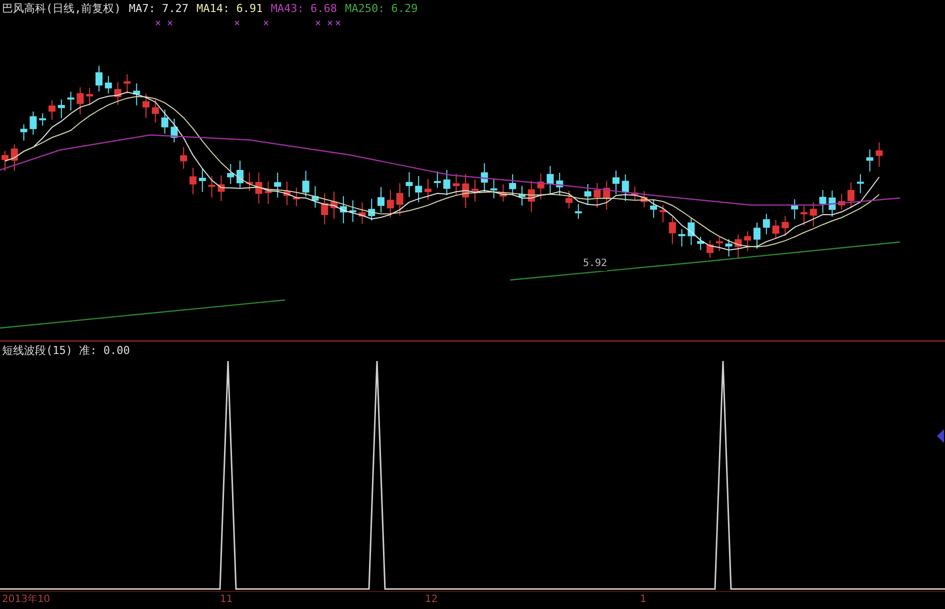 This screenshot has height=609, width=945. I want to click on moving-average-value: MA14: 6.91, so click(229, 9).